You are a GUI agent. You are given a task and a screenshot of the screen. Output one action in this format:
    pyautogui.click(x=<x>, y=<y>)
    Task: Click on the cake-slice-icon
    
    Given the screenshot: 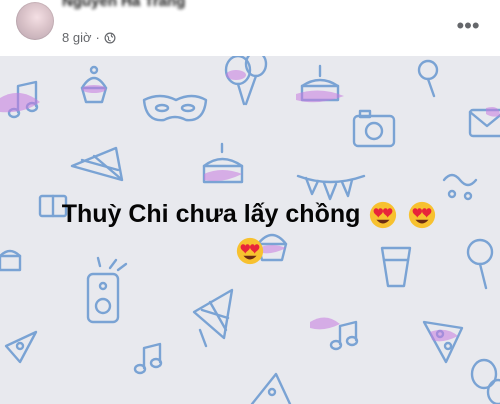 What is the action you would take?
    pyautogui.click(x=11, y=260)
    